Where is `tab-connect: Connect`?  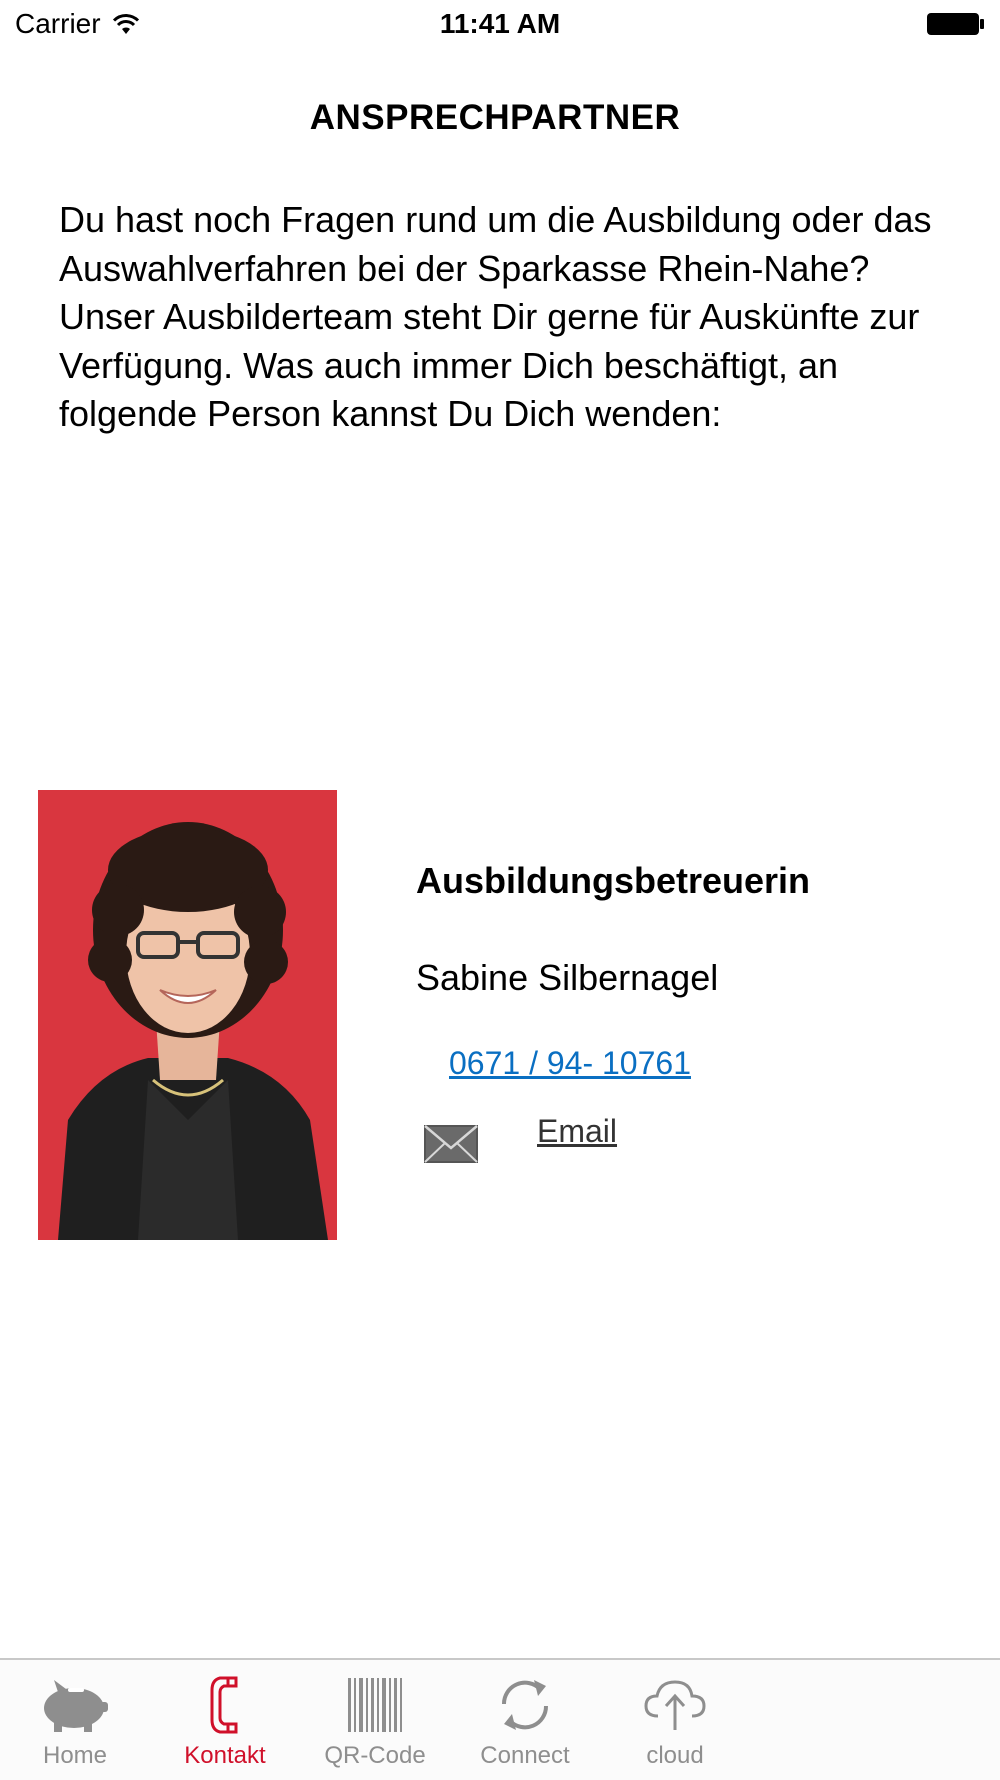 tab-connect: Connect is located at coordinates (525, 1720).